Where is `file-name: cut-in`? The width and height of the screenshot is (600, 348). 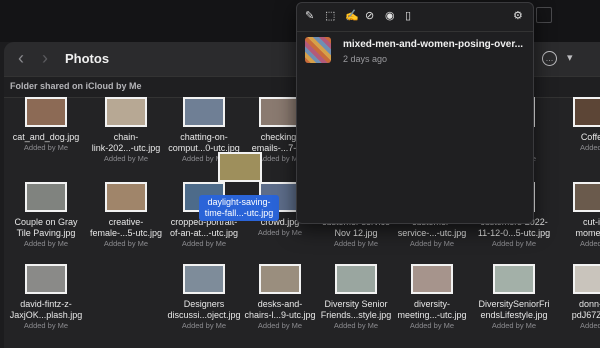 file-name: cut-in is located at coordinates (591, 222).